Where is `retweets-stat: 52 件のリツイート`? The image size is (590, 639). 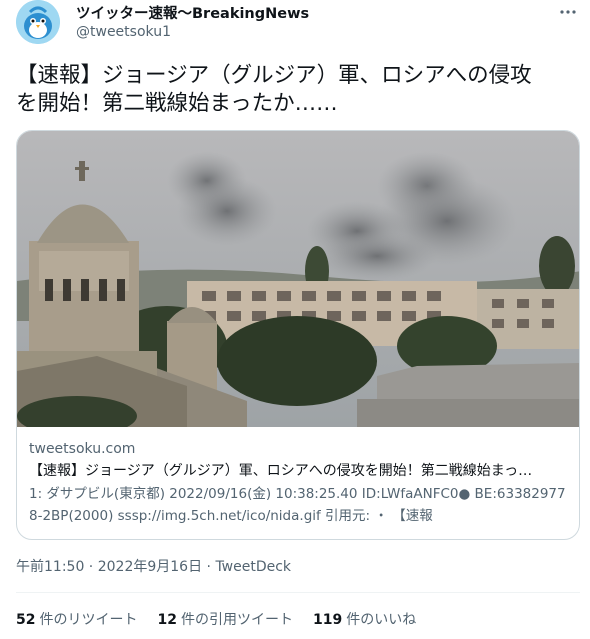 retweets-stat: 52 件のリツイート is located at coordinates (76, 619).